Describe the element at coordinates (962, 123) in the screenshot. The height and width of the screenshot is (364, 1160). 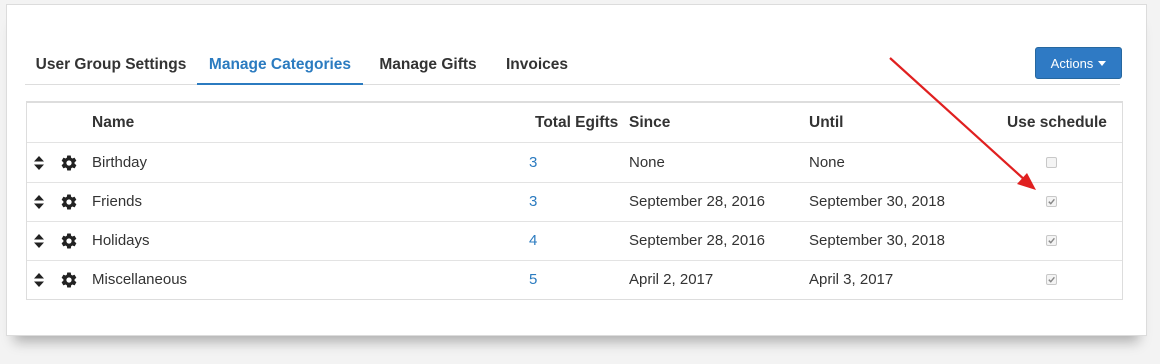
I see `annotation-arrow-icon` at that location.